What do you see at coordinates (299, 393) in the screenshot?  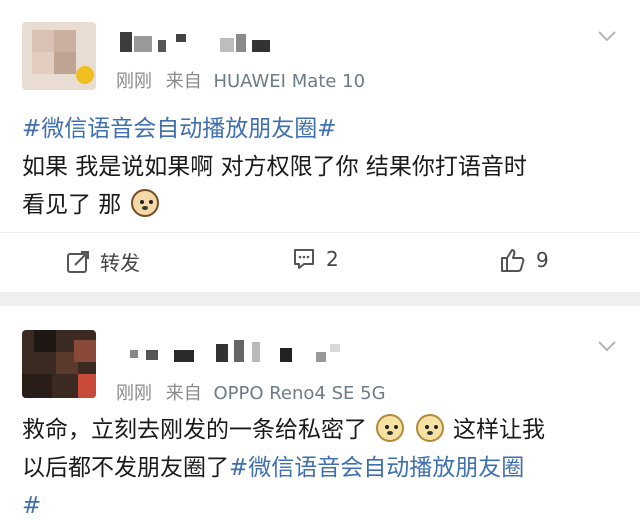 I see `post-device: OPPO Reno4 SE 5G` at bounding box center [299, 393].